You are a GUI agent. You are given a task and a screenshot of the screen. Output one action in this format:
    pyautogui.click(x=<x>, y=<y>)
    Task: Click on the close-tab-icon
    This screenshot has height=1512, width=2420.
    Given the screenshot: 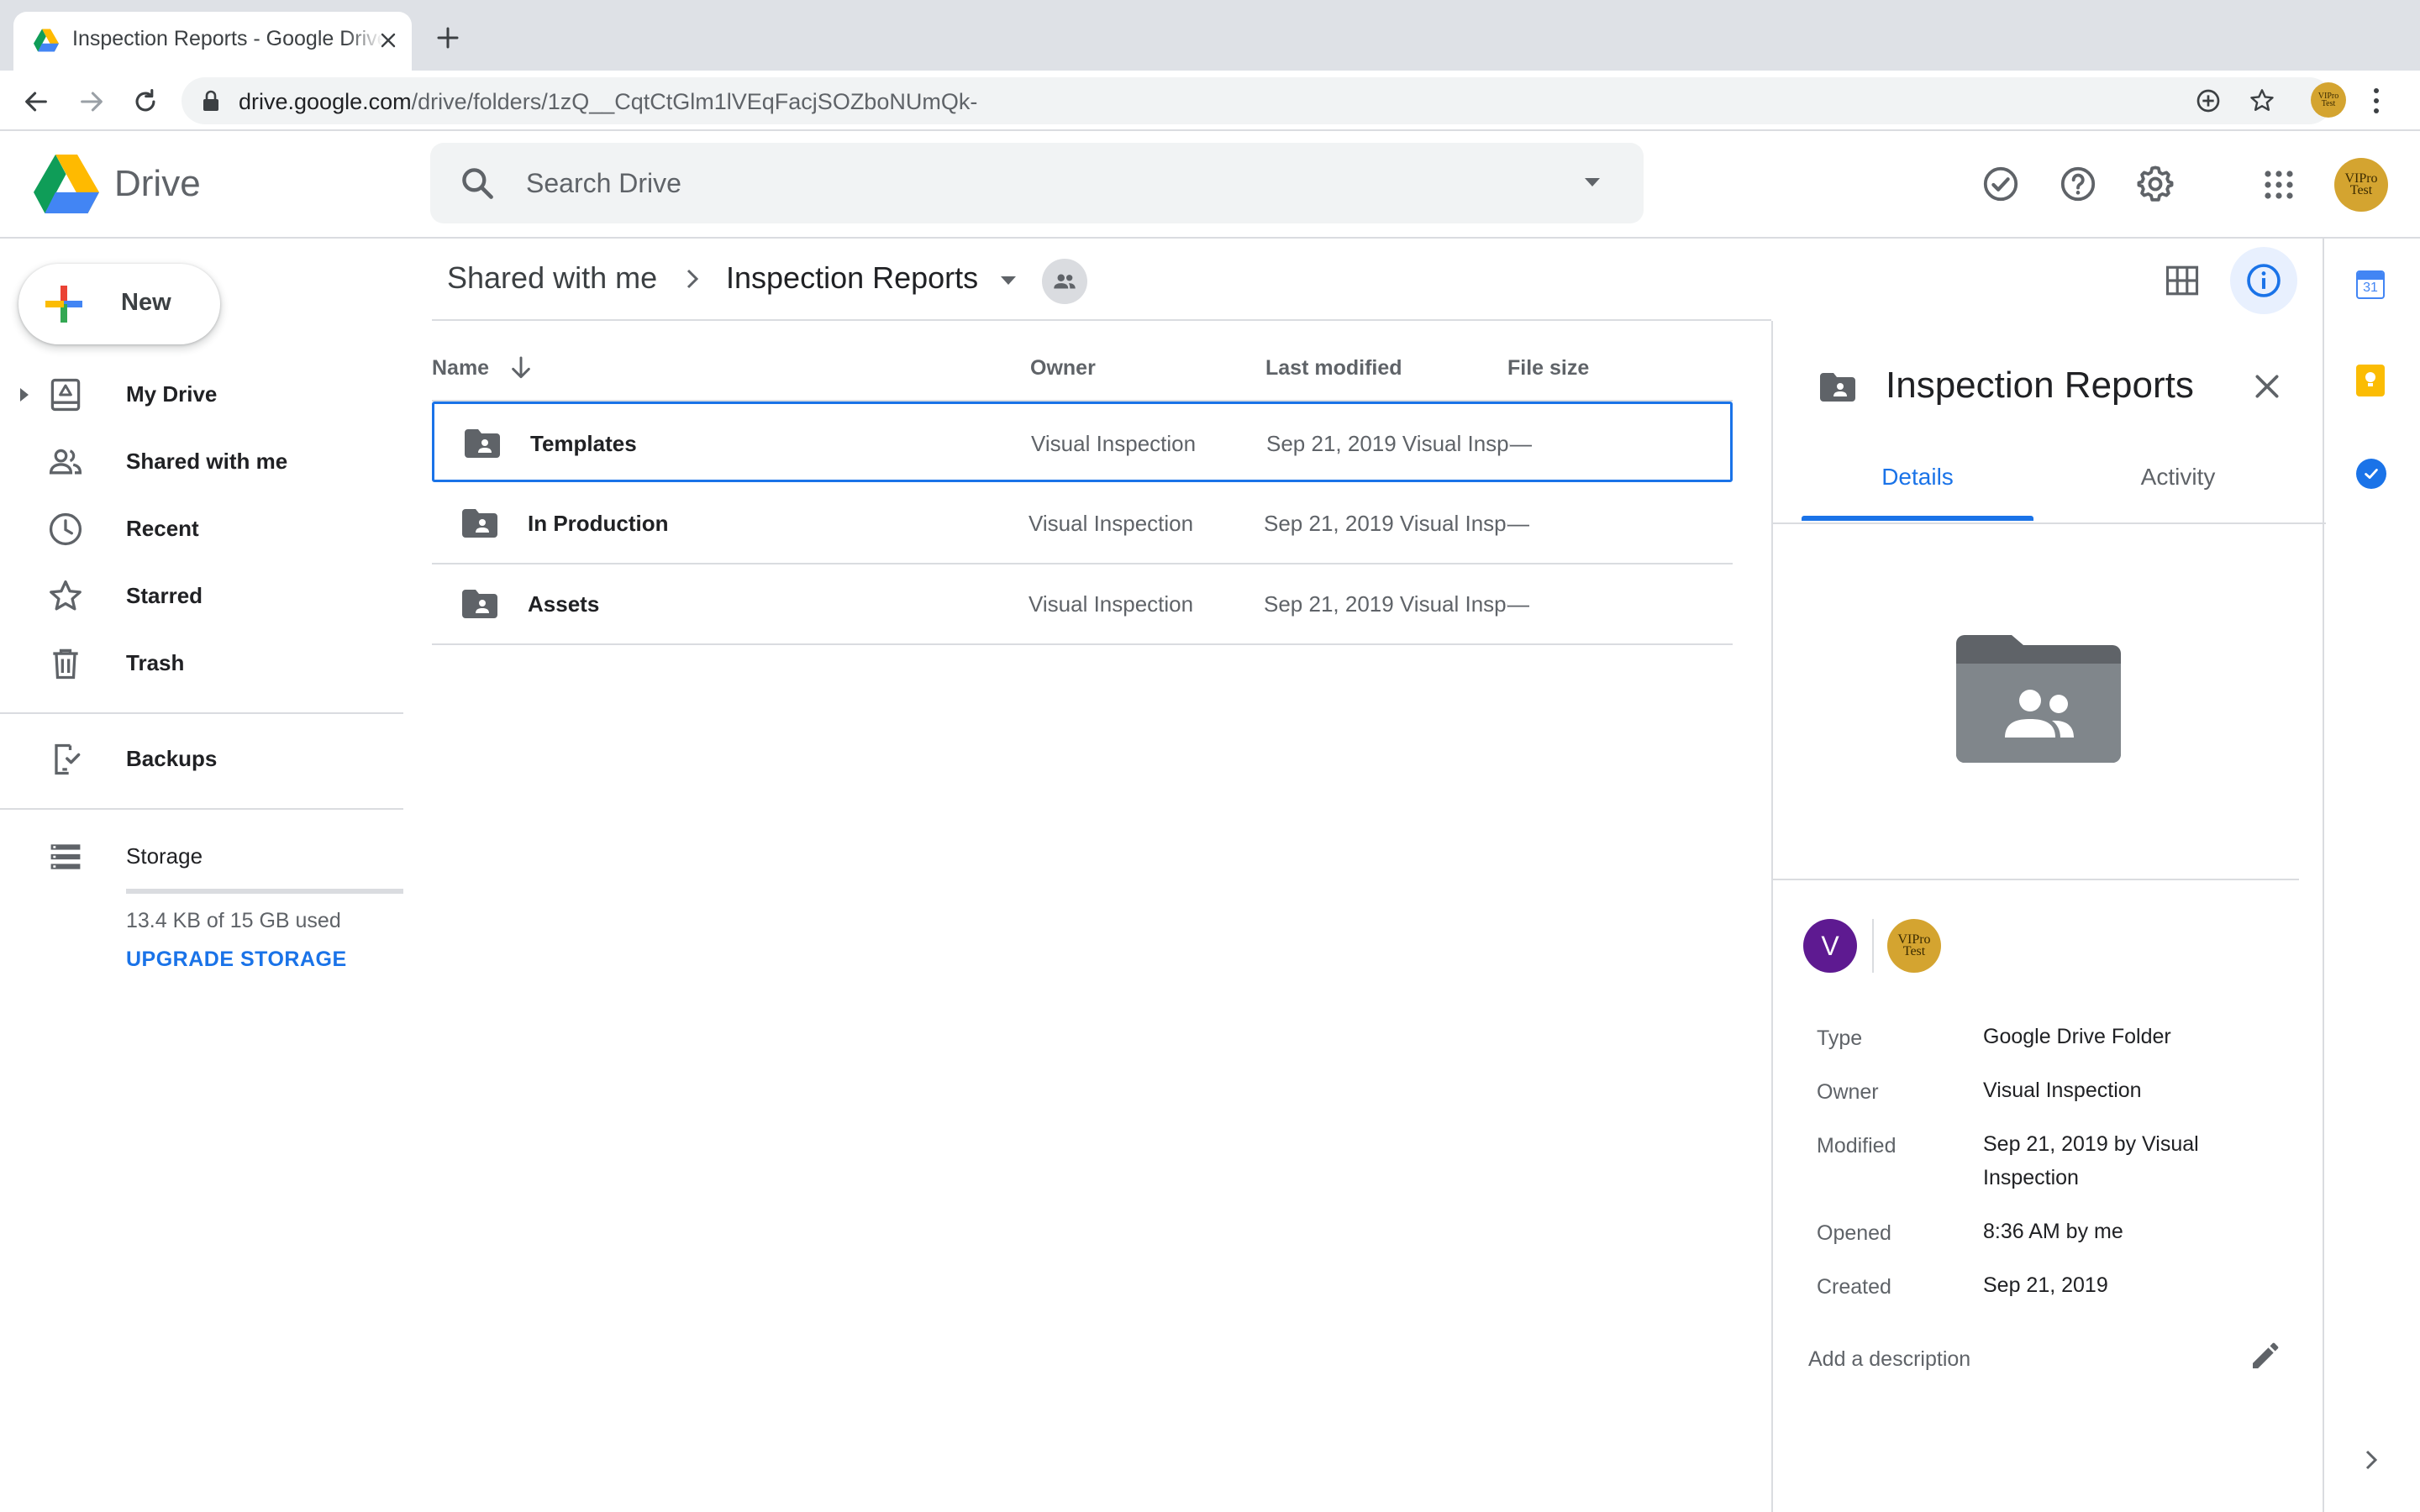 What is the action you would take?
    pyautogui.click(x=388, y=40)
    